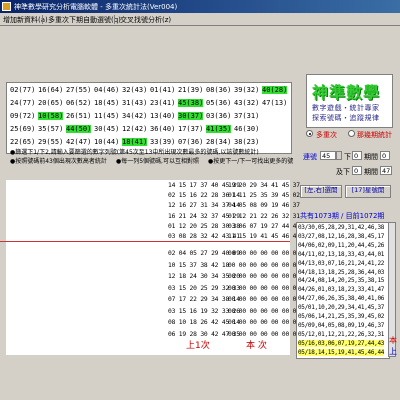 The width and height of the screenshot is (400, 400). I want to click on frequency-cell: 42(47), so click(79, 142).